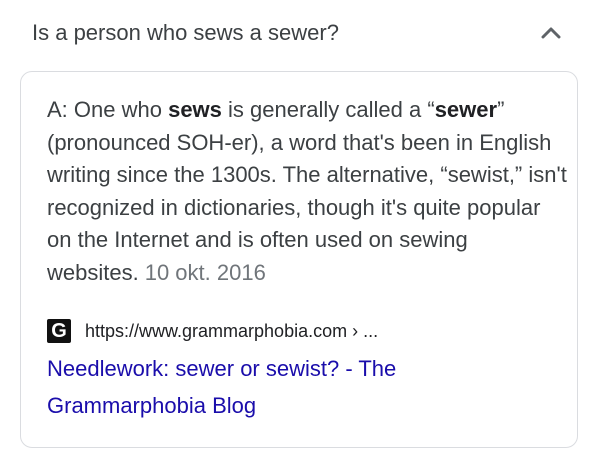 The height and width of the screenshot is (457, 600). I want to click on collapse-button, so click(551, 33).